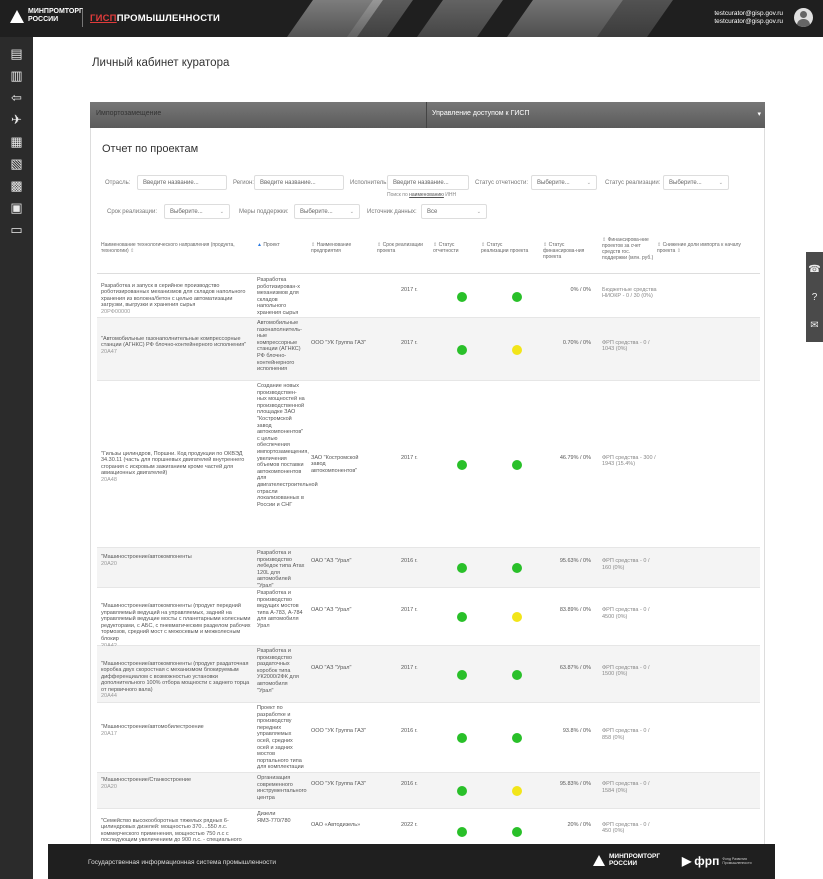 The width and height of the screenshot is (823, 879). I want to click on year-cell: 2022 г., so click(409, 824).